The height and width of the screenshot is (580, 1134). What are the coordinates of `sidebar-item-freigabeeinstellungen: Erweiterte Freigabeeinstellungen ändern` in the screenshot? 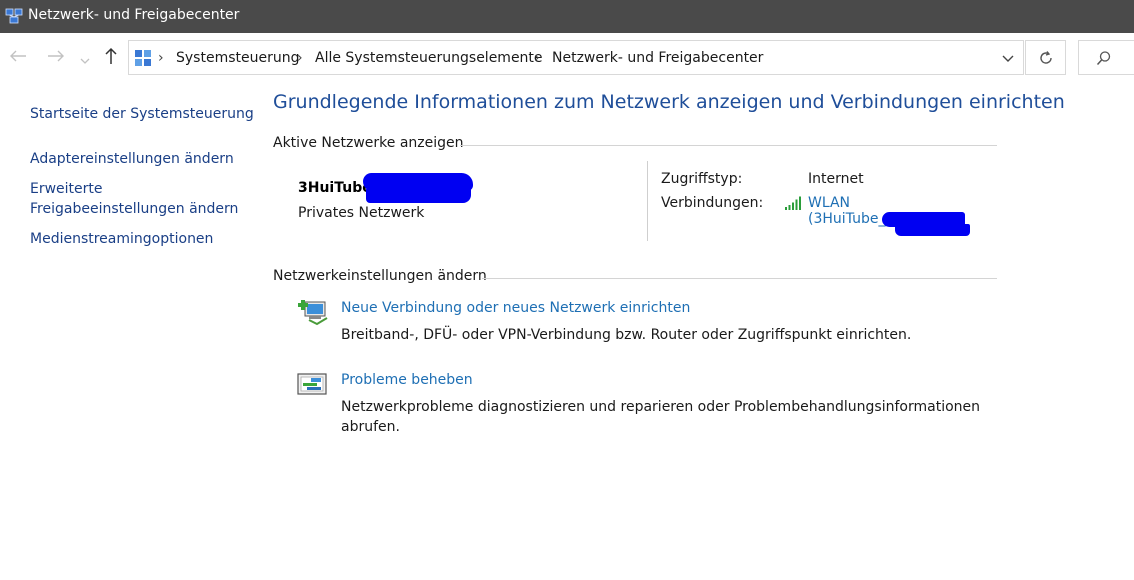 It's located at (134, 199).